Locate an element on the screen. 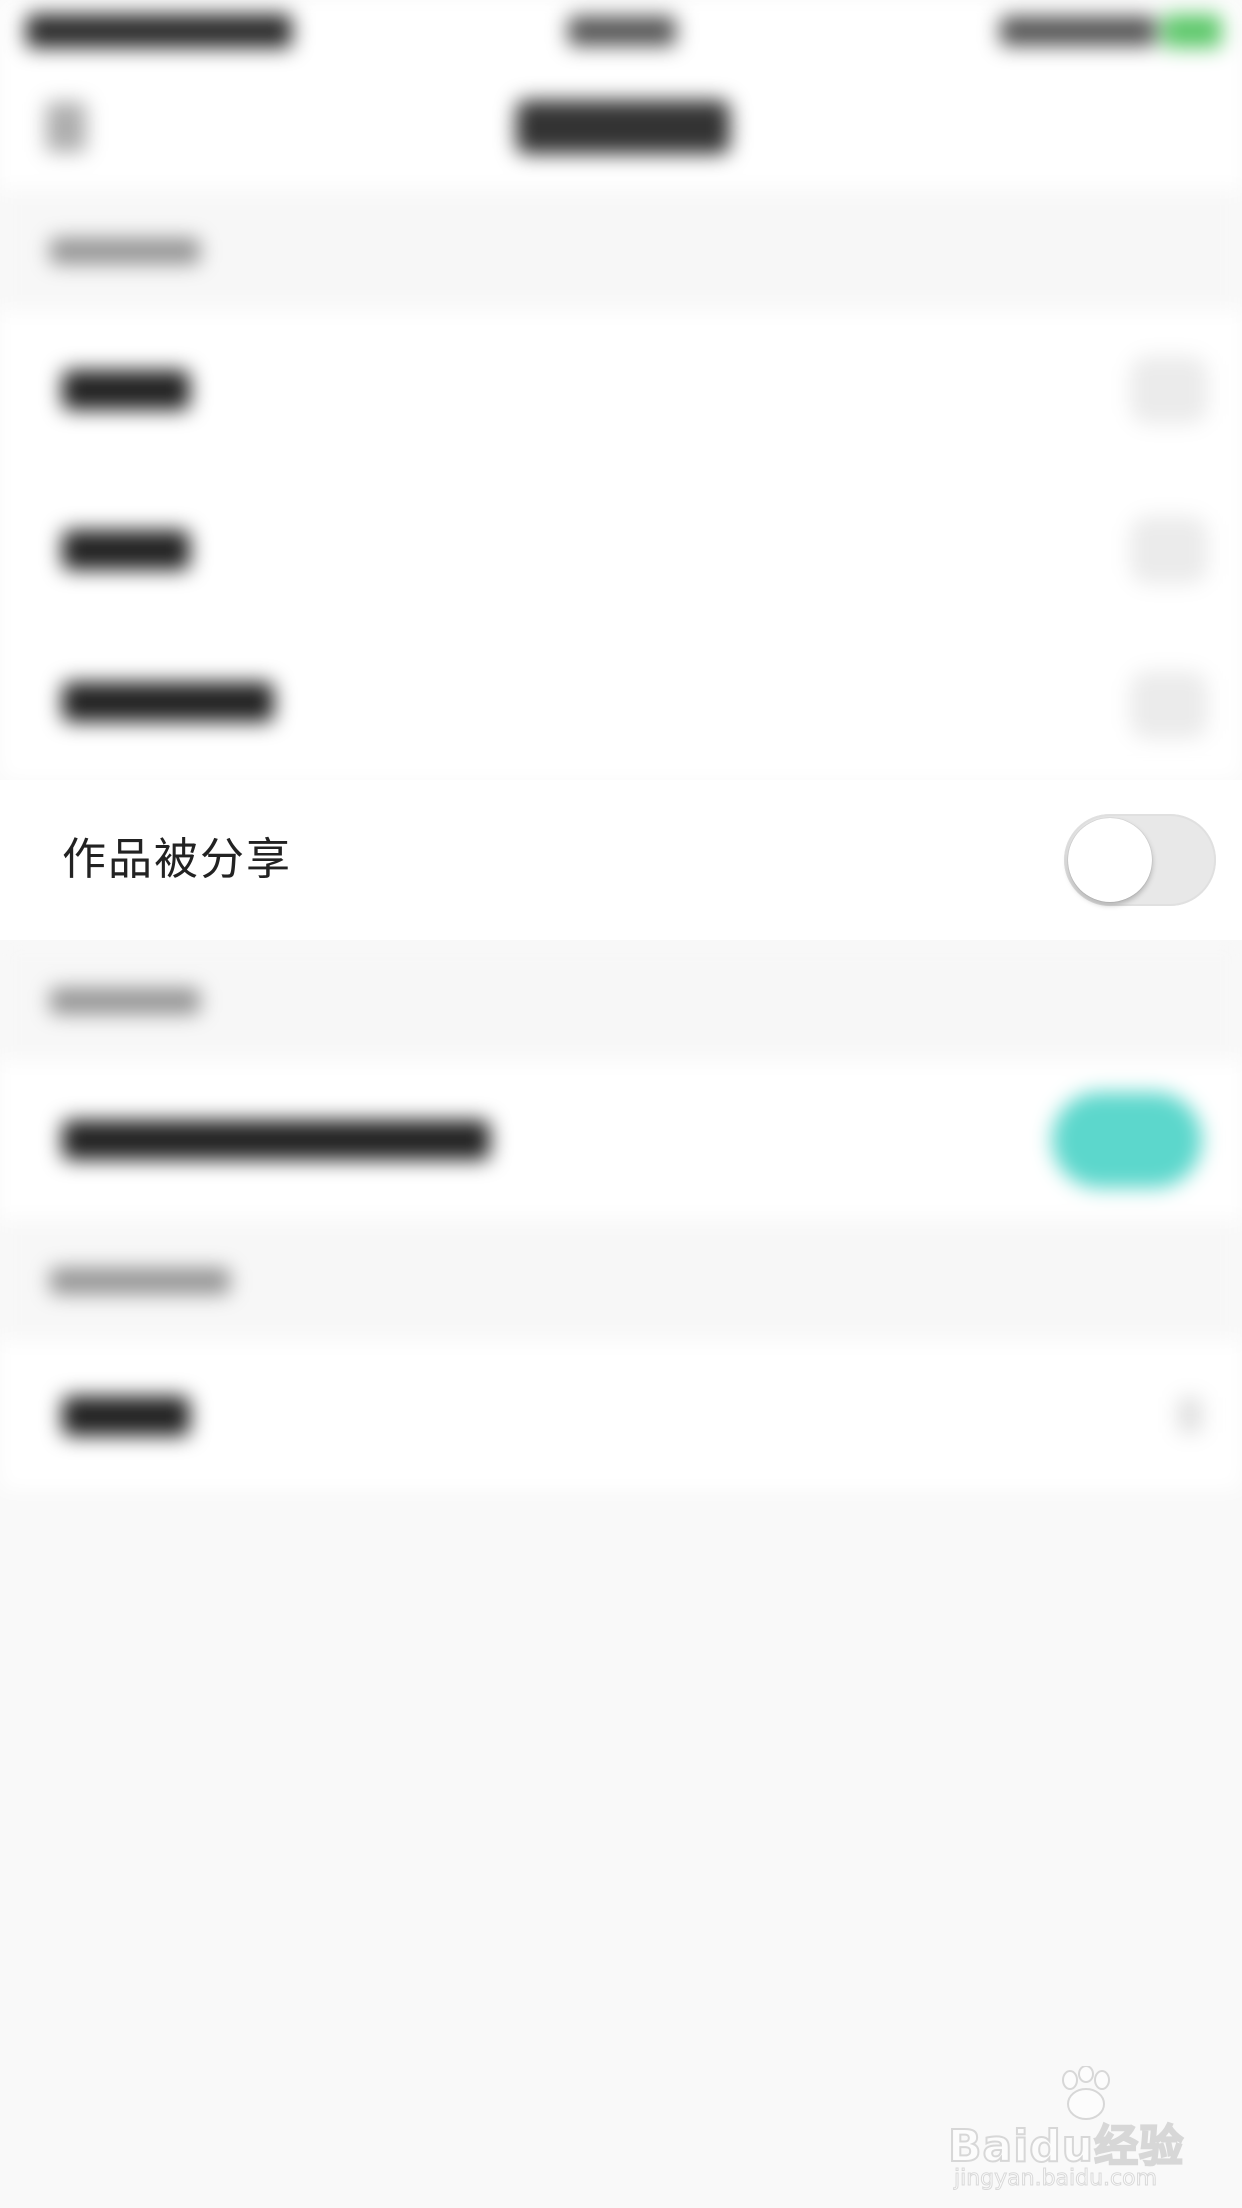  page-title is located at coordinates (623, 127).